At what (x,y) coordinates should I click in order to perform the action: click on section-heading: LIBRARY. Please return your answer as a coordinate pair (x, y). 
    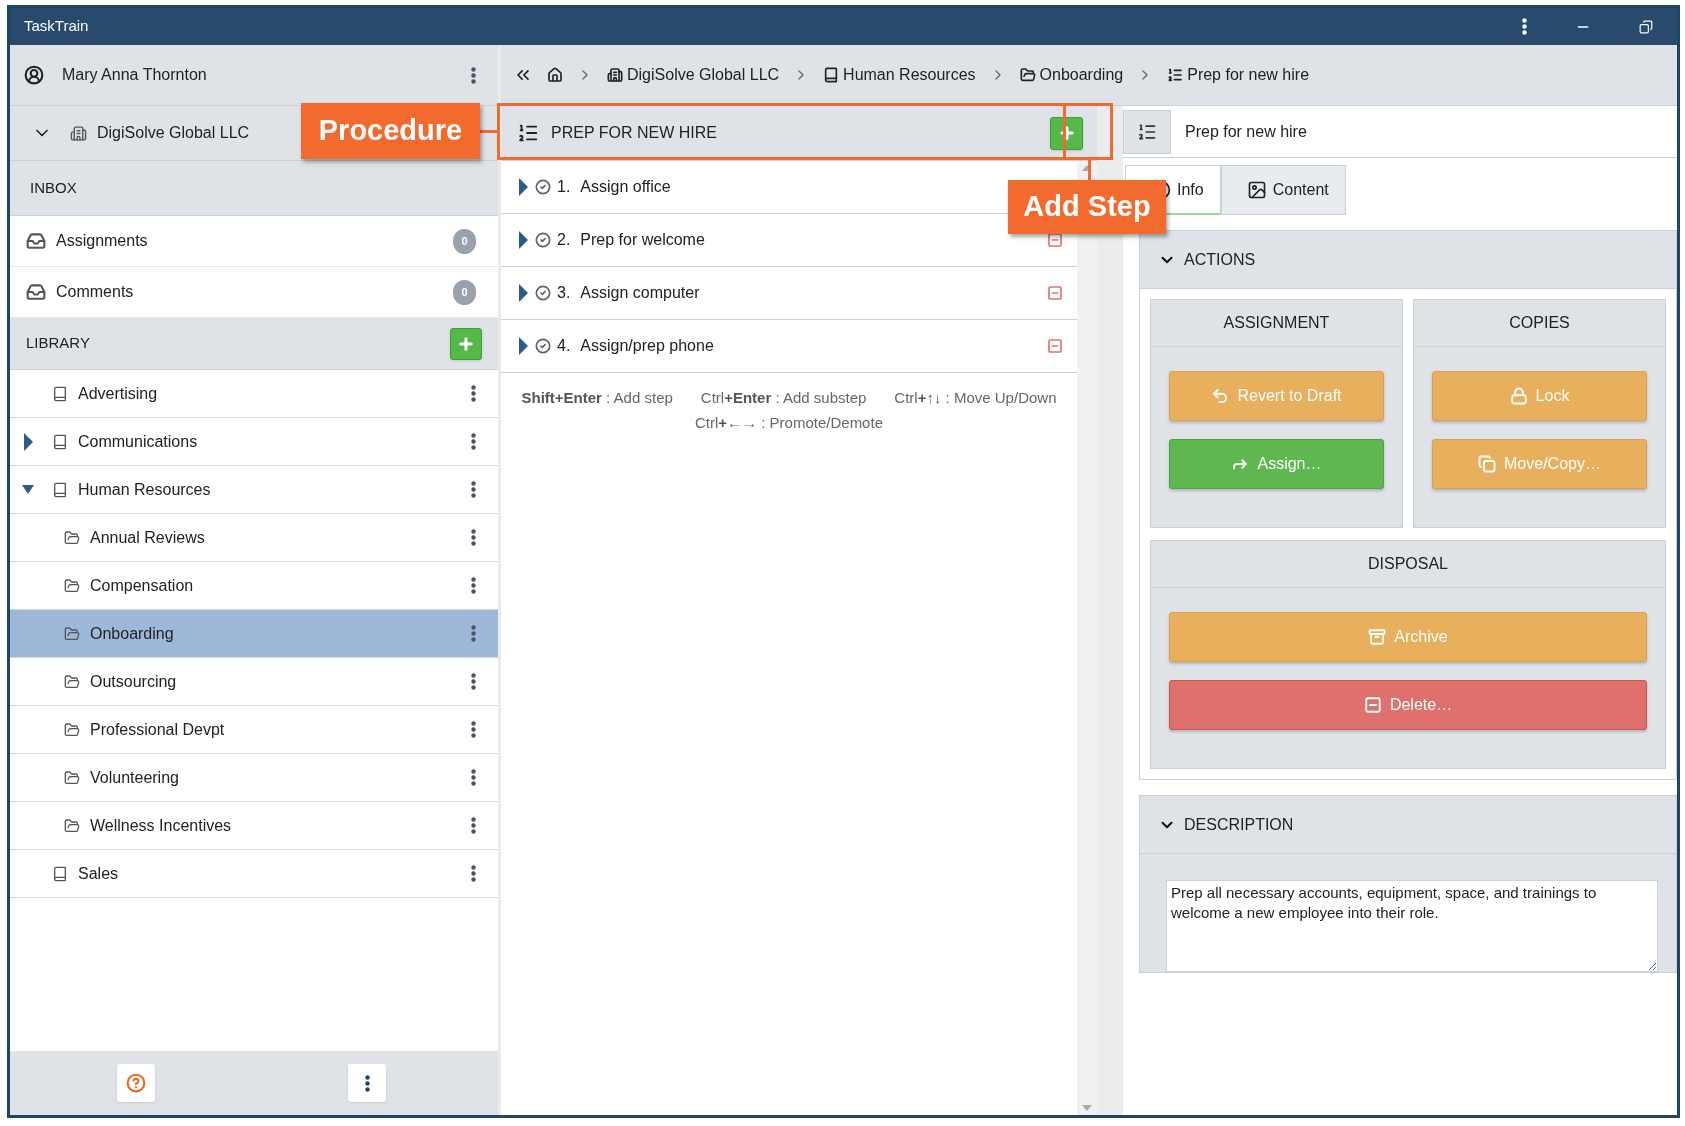
    Looking at the image, I should click on (58, 343).